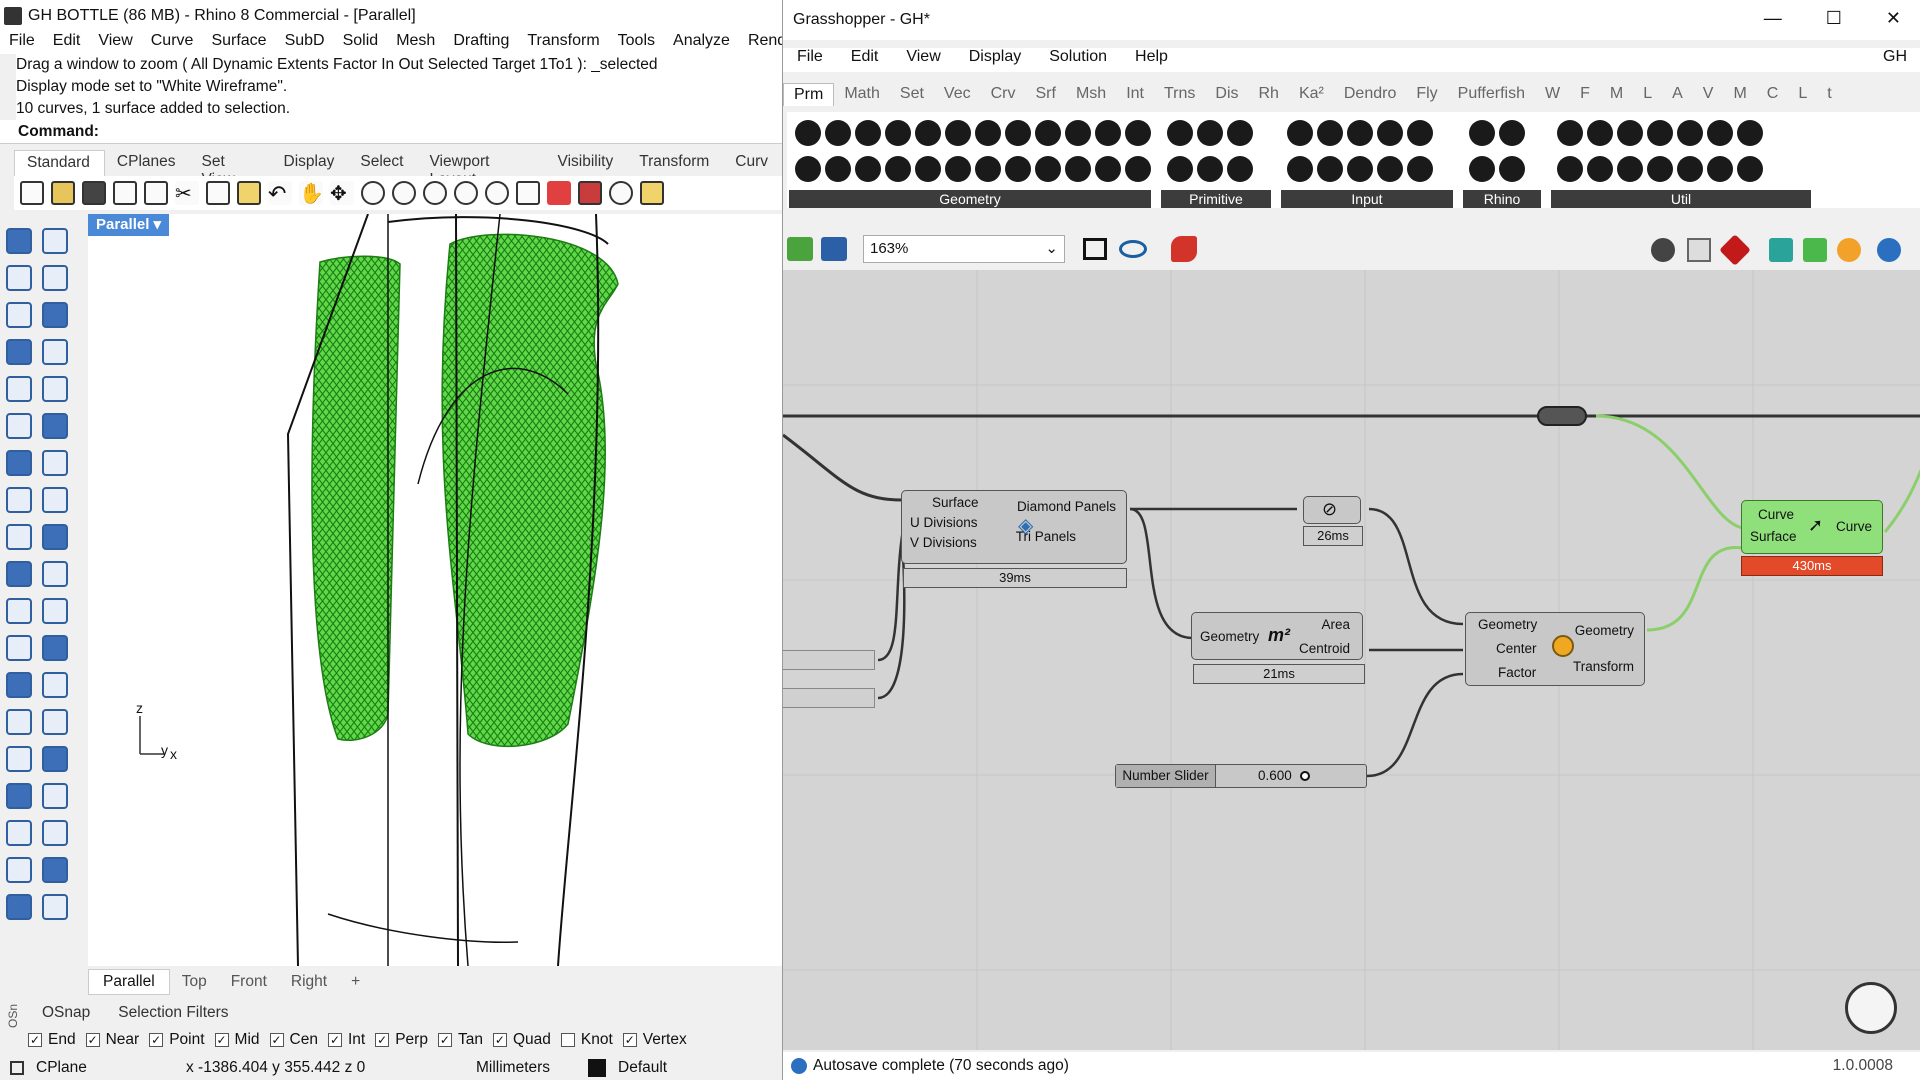  Describe the element at coordinates (177, 1040) in the screenshot. I see `osnap-point: ✓ Point` at that location.